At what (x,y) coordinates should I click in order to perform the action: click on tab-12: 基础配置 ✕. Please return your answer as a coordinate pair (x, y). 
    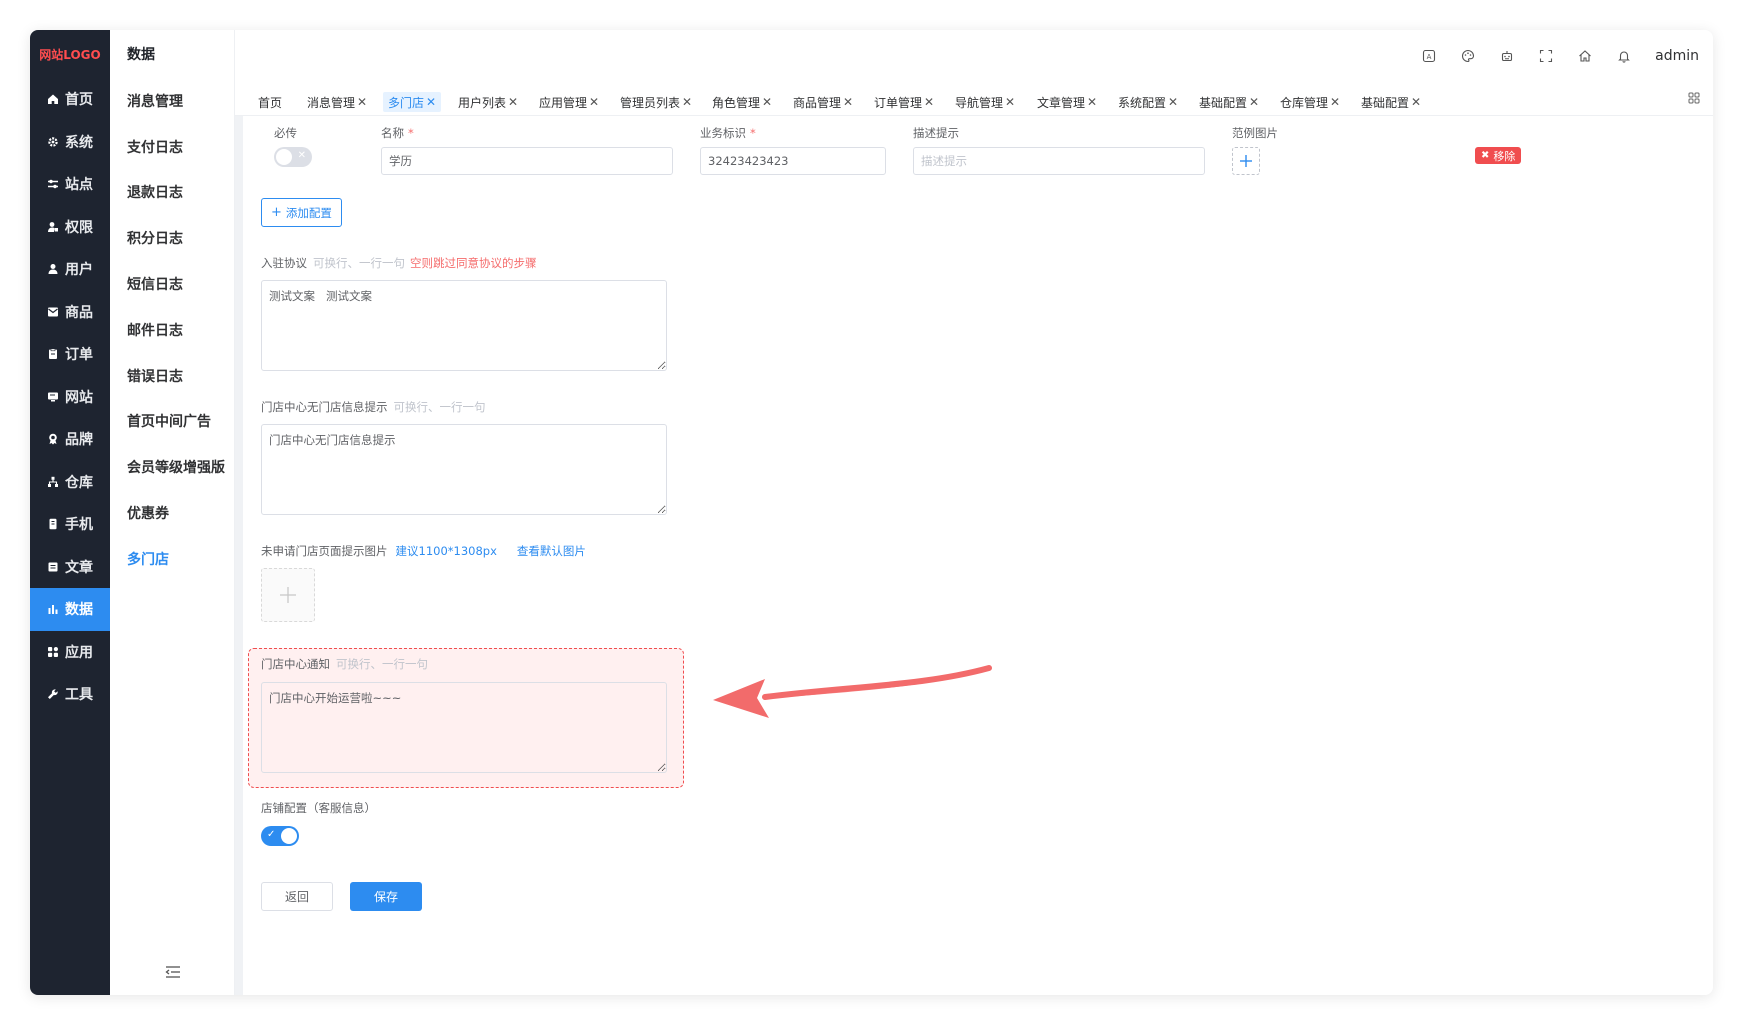
    Looking at the image, I should click on (1229, 102).